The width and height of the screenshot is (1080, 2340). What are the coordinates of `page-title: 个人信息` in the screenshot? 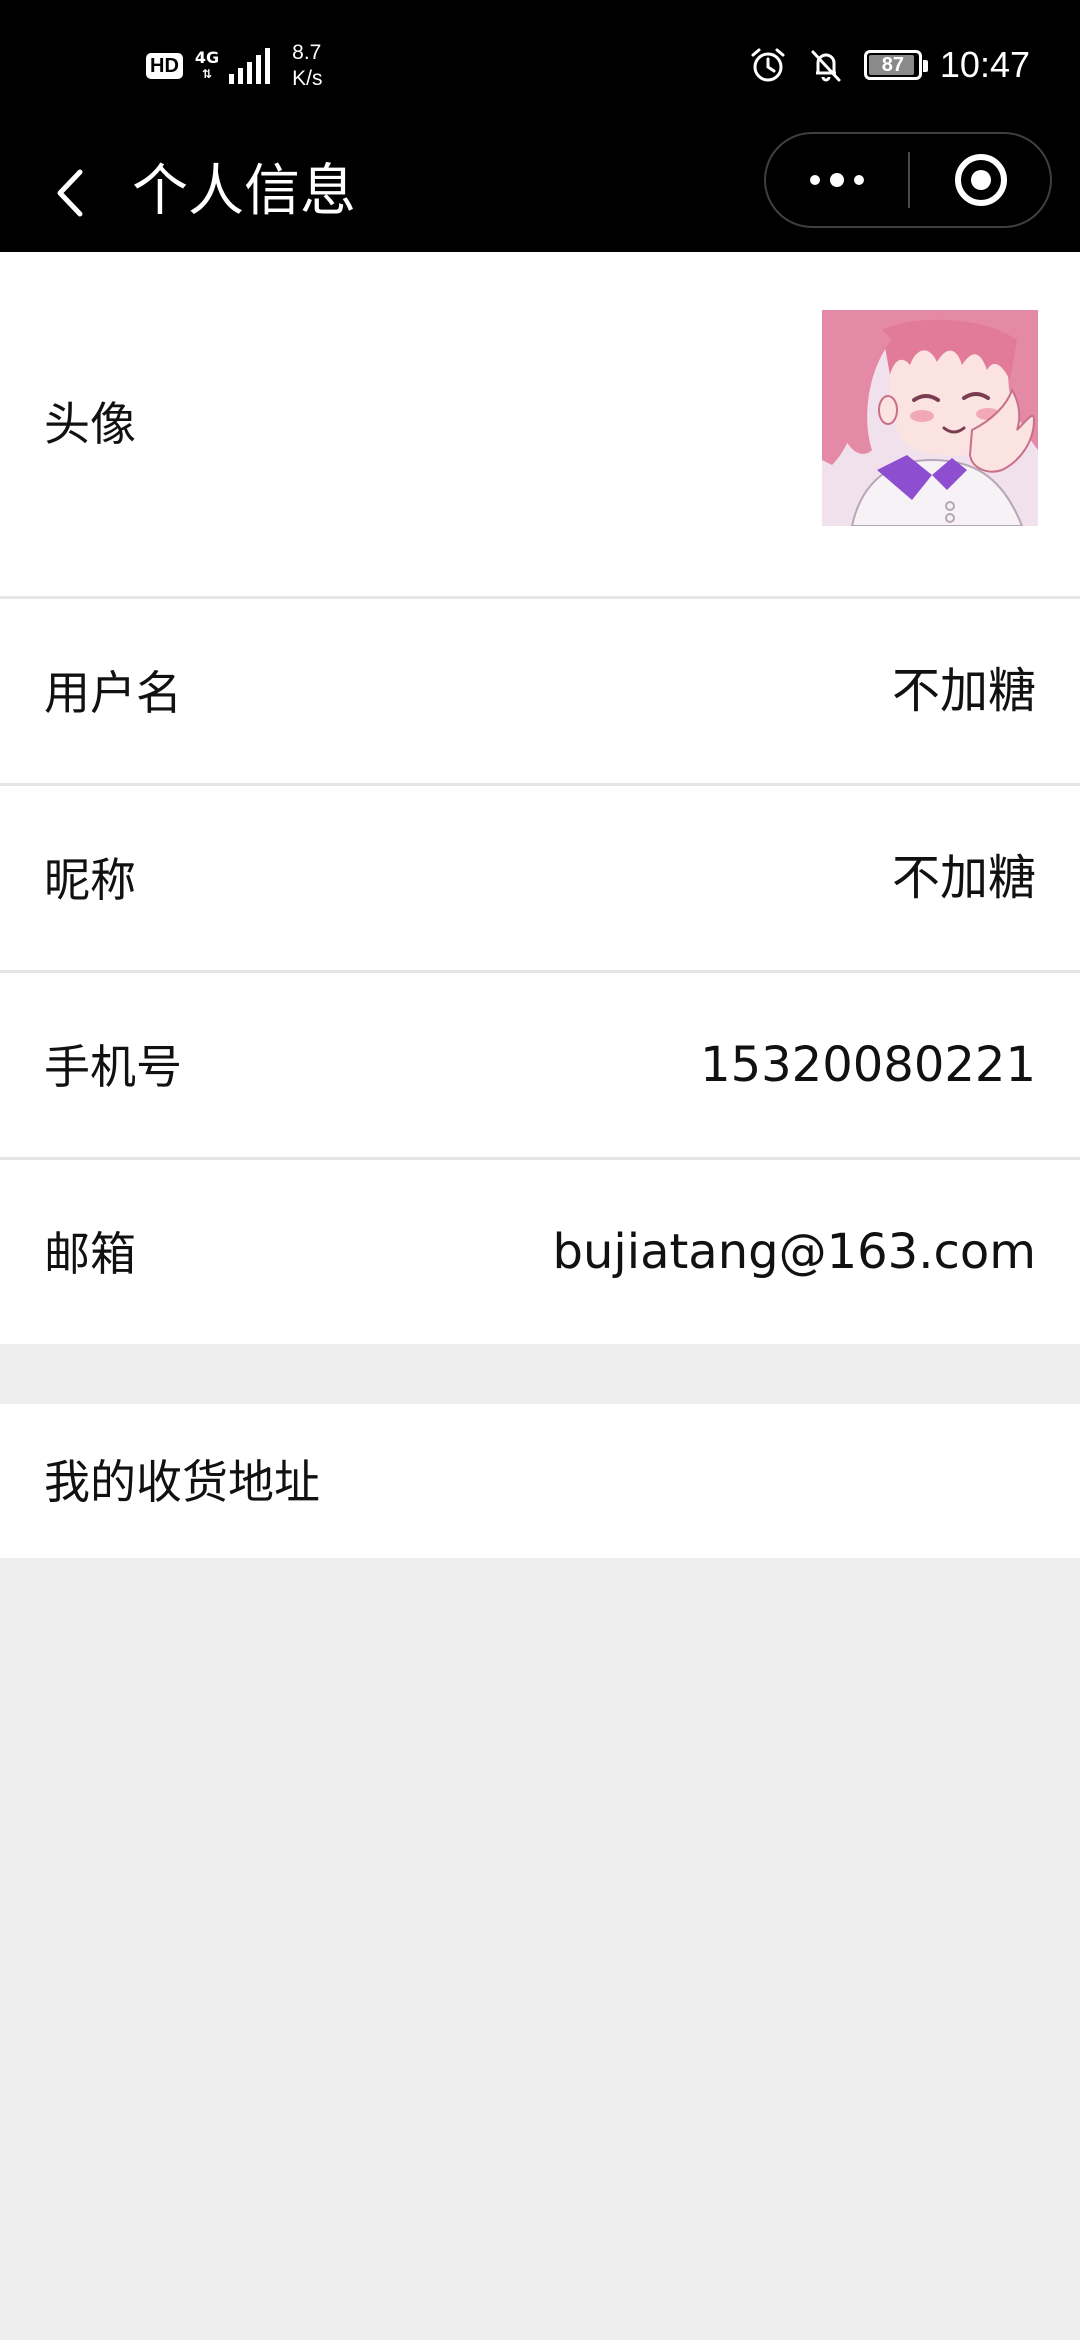 It's located at (244, 191).